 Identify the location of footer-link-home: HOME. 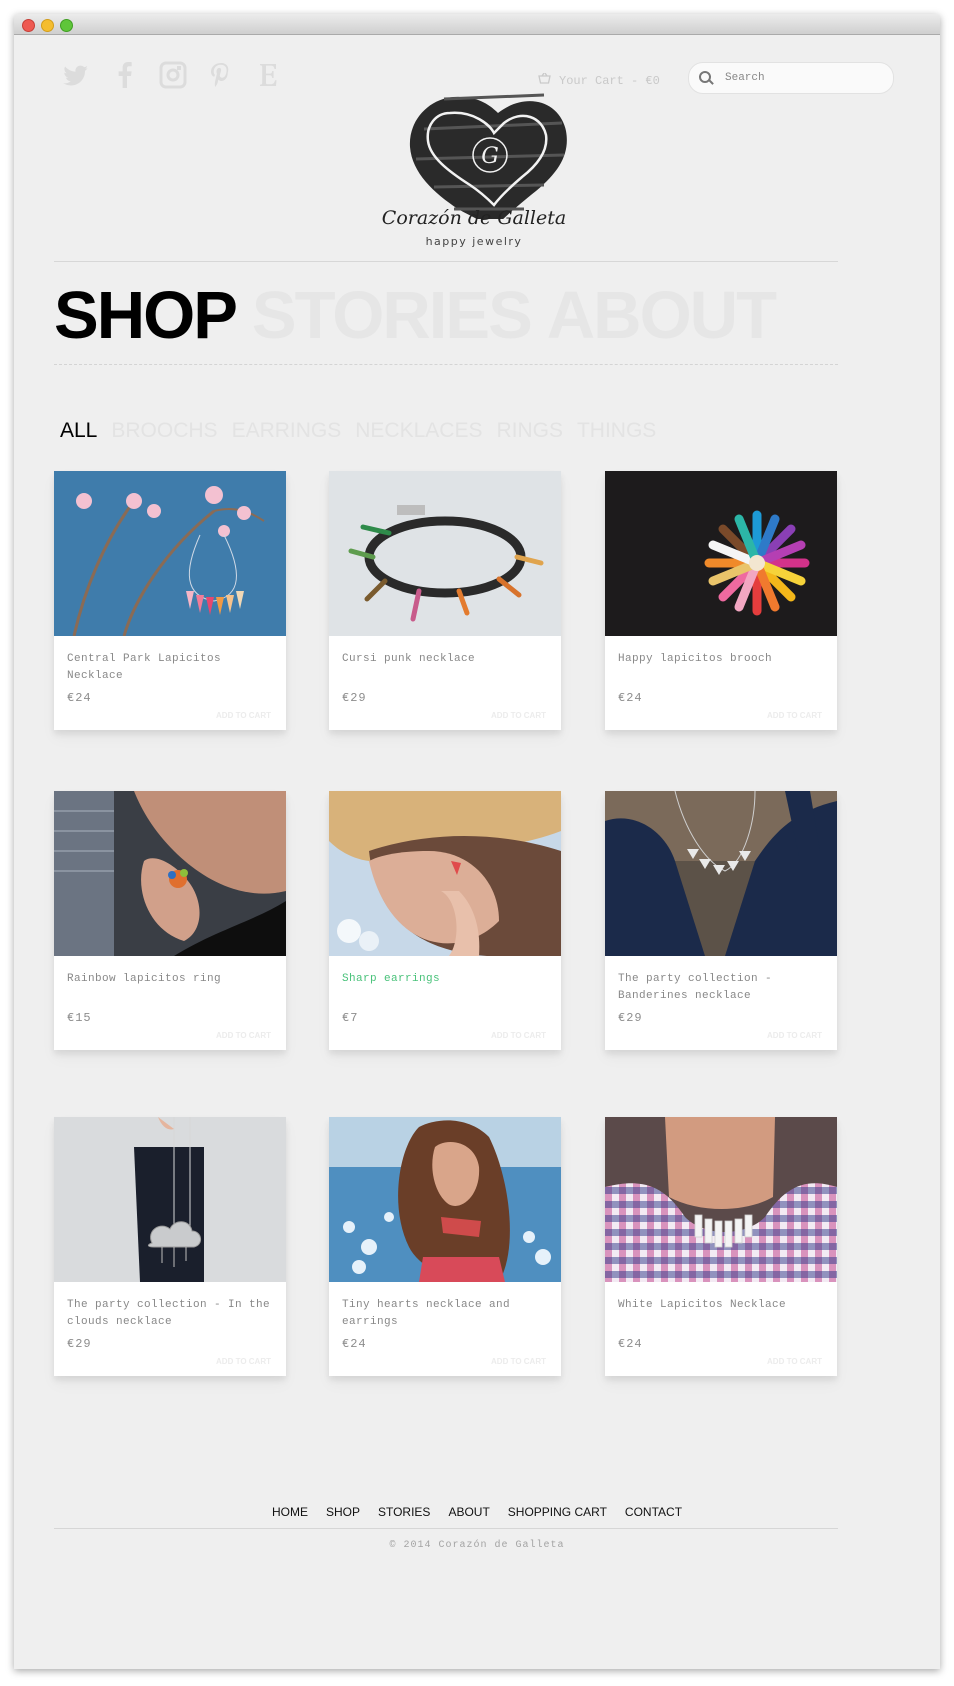
(290, 1512).